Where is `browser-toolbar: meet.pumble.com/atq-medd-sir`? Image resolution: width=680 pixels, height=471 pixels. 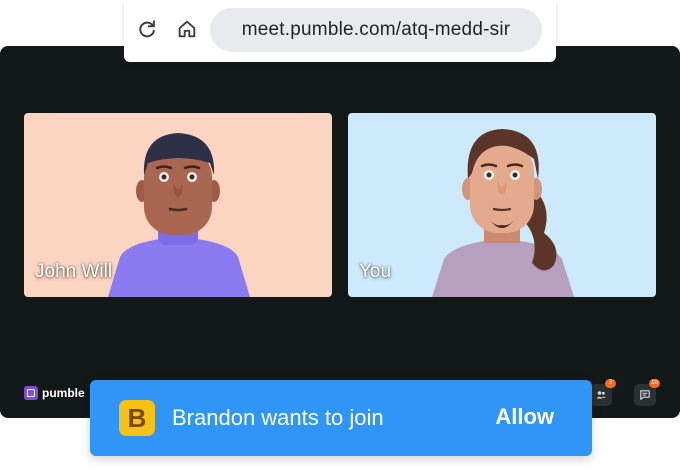
browser-toolbar: meet.pumble.com/atq-medd-sir is located at coordinates (340, 31).